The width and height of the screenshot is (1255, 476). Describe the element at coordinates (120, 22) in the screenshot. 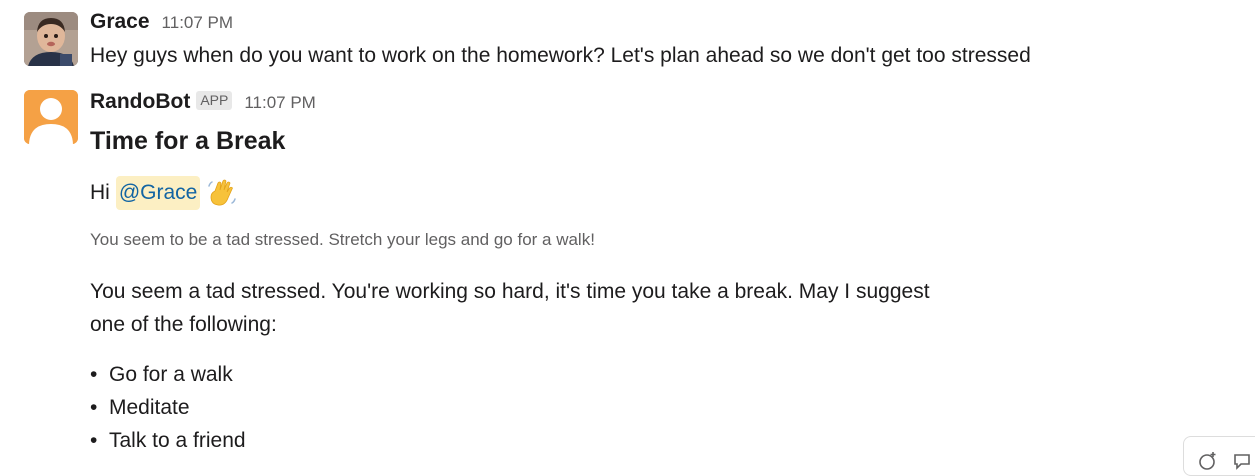

I see `sender-name: Grace` at that location.